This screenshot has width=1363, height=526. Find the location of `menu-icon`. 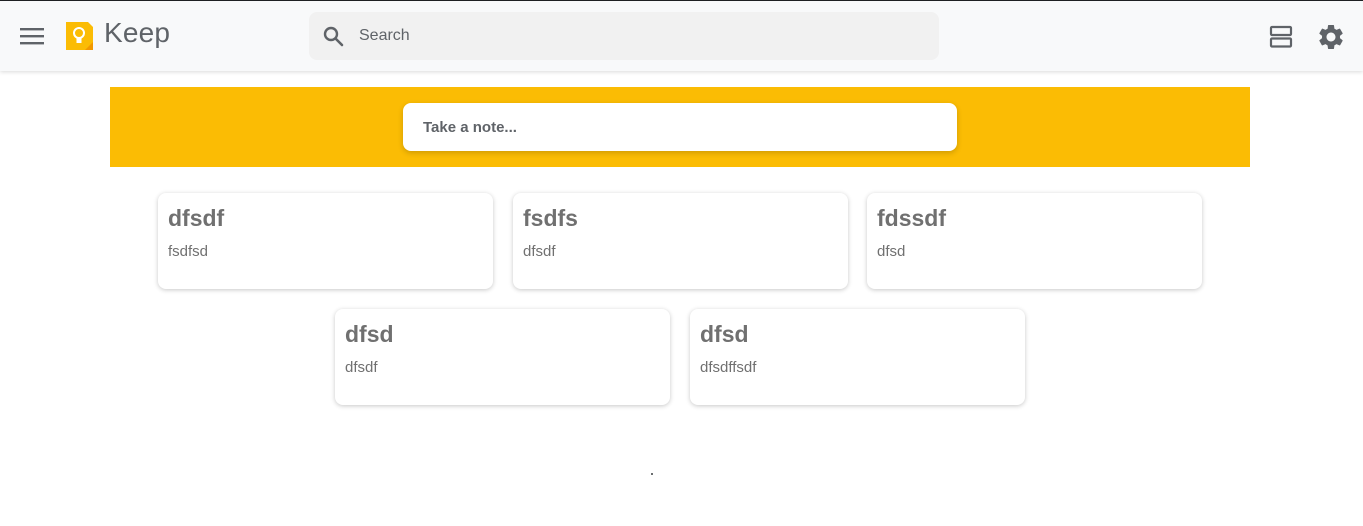

menu-icon is located at coordinates (32, 36).